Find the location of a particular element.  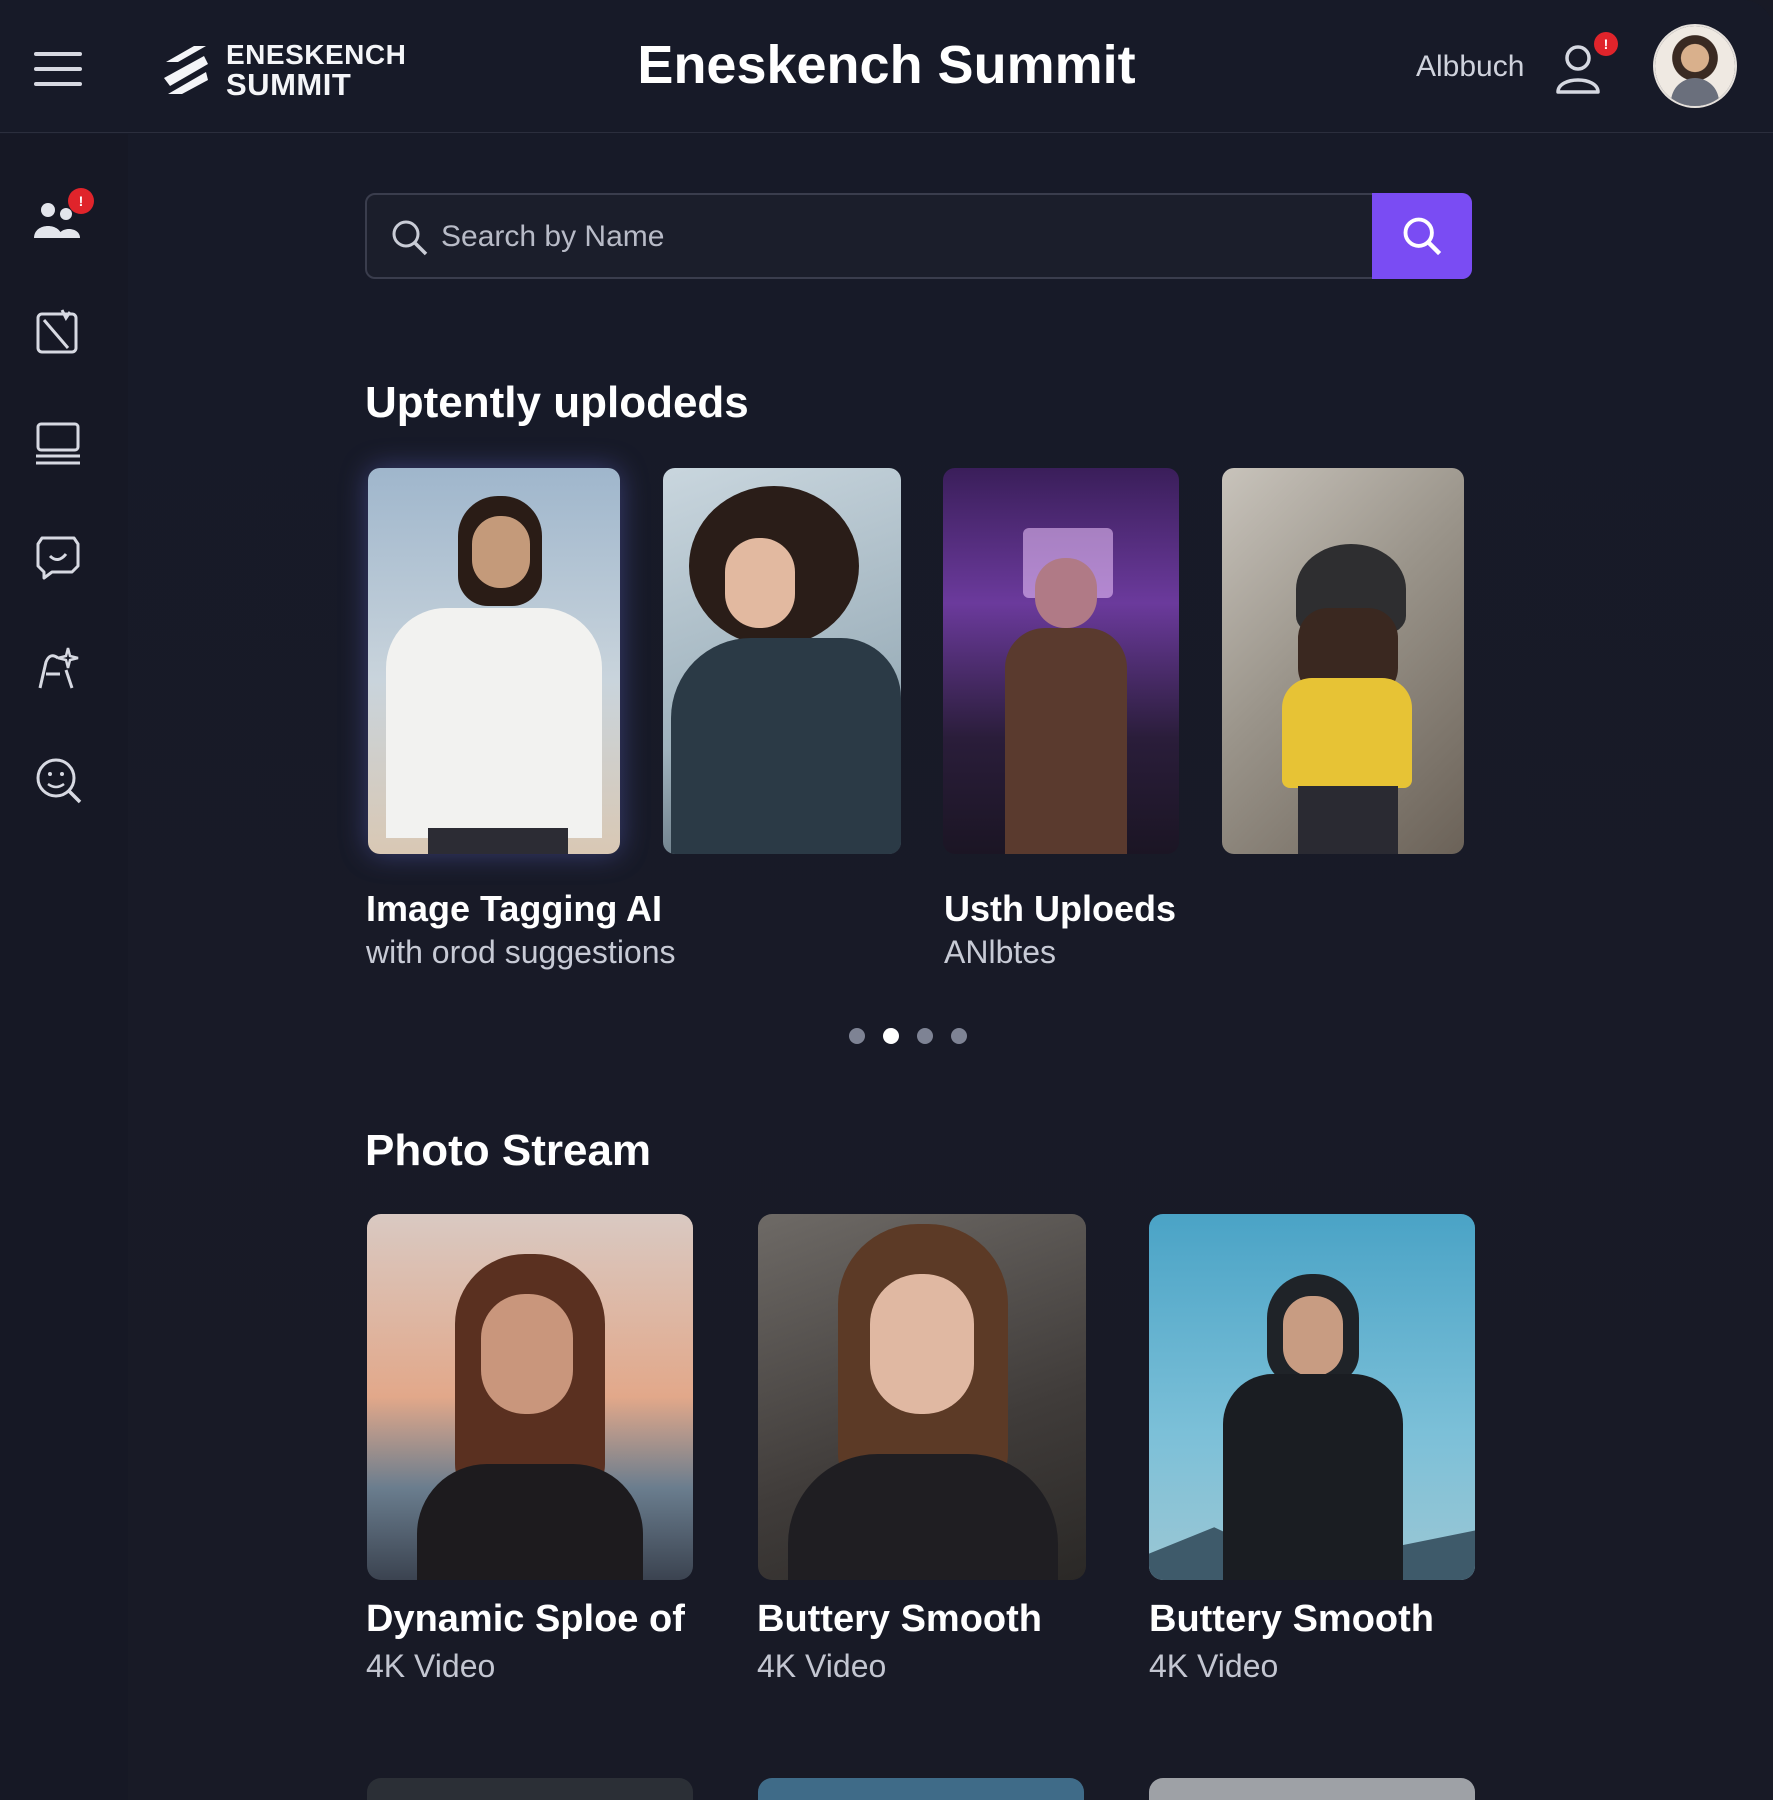

stream-section-title: Photo Stream is located at coordinates (508, 1150).